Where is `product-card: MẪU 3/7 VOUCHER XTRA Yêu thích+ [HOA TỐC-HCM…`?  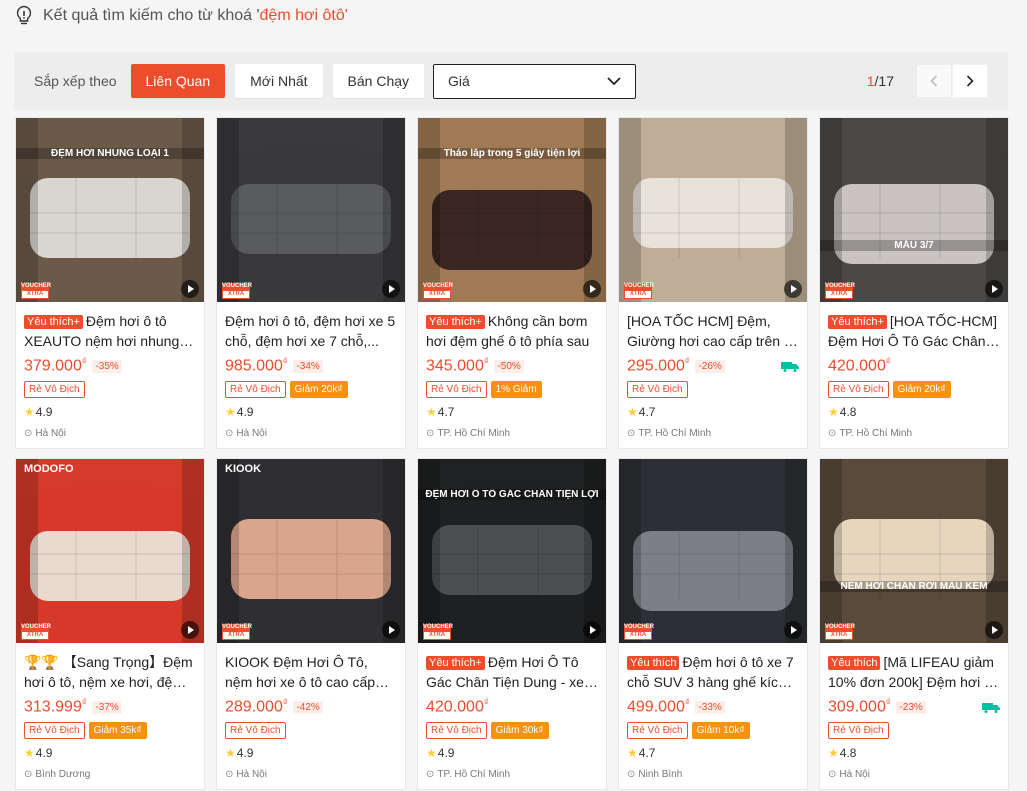
product-card: MẪU 3/7 VOUCHER XTRA Yêu thích+ [HOA TỐC-HCM… is located at coordinates (914, 283).